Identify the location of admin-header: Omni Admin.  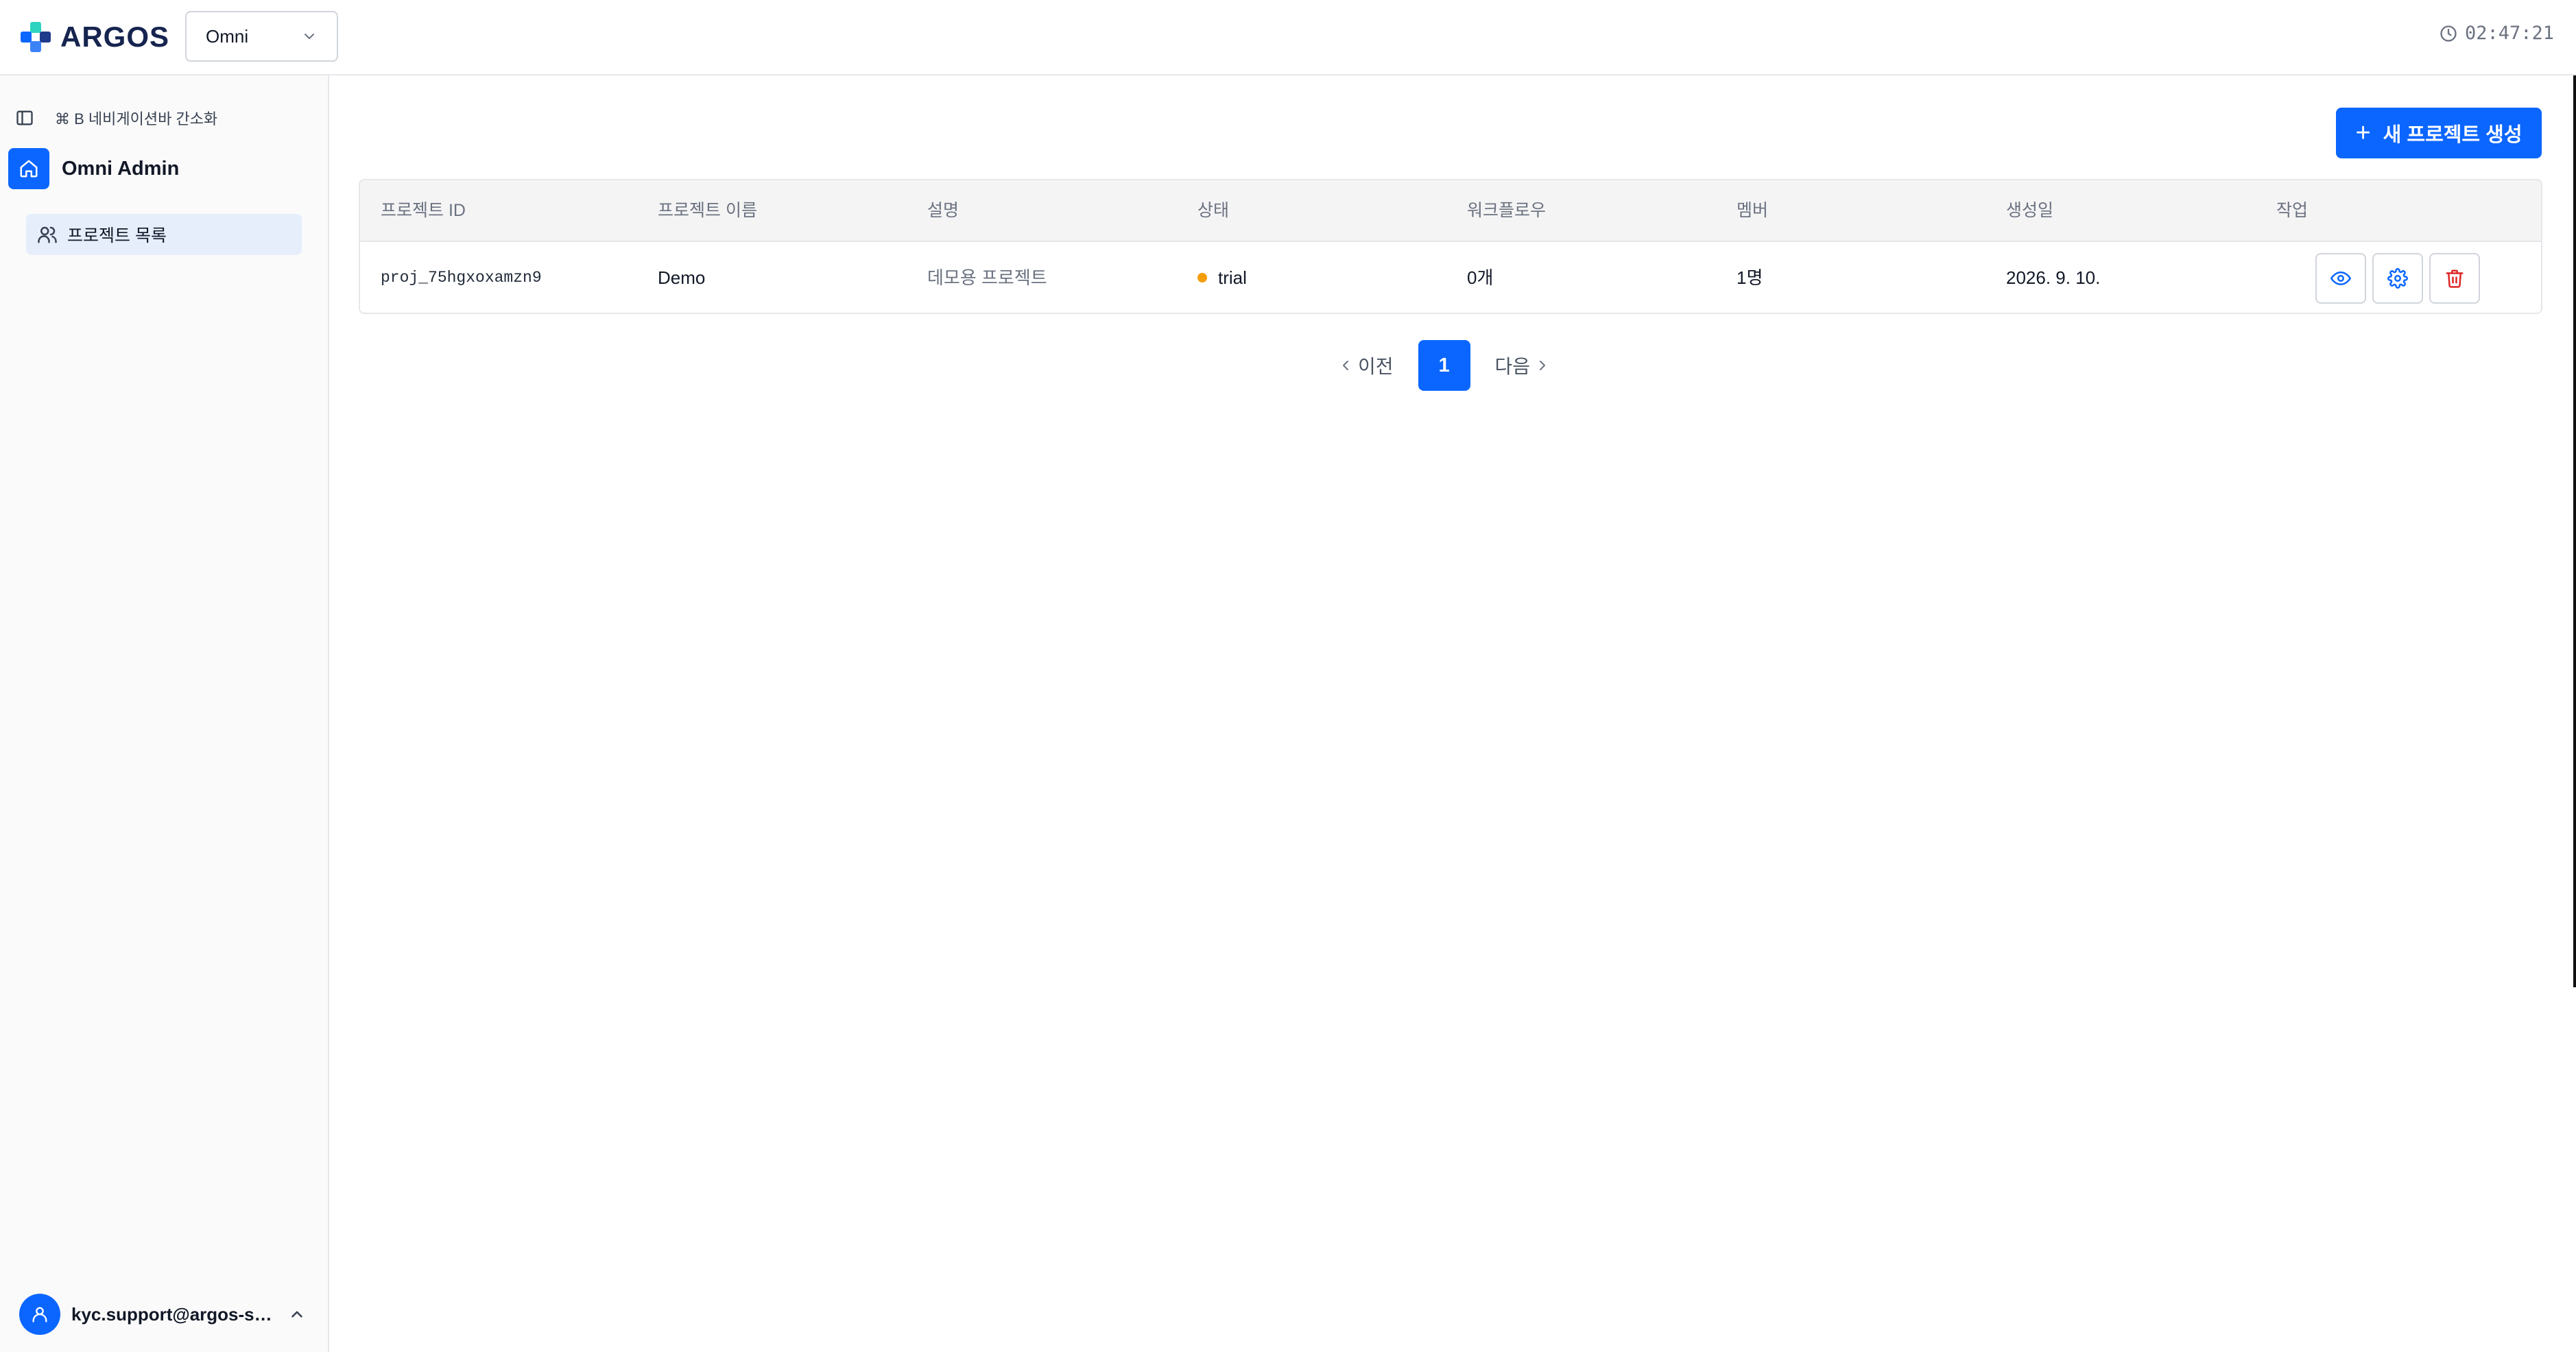
(94, 168).